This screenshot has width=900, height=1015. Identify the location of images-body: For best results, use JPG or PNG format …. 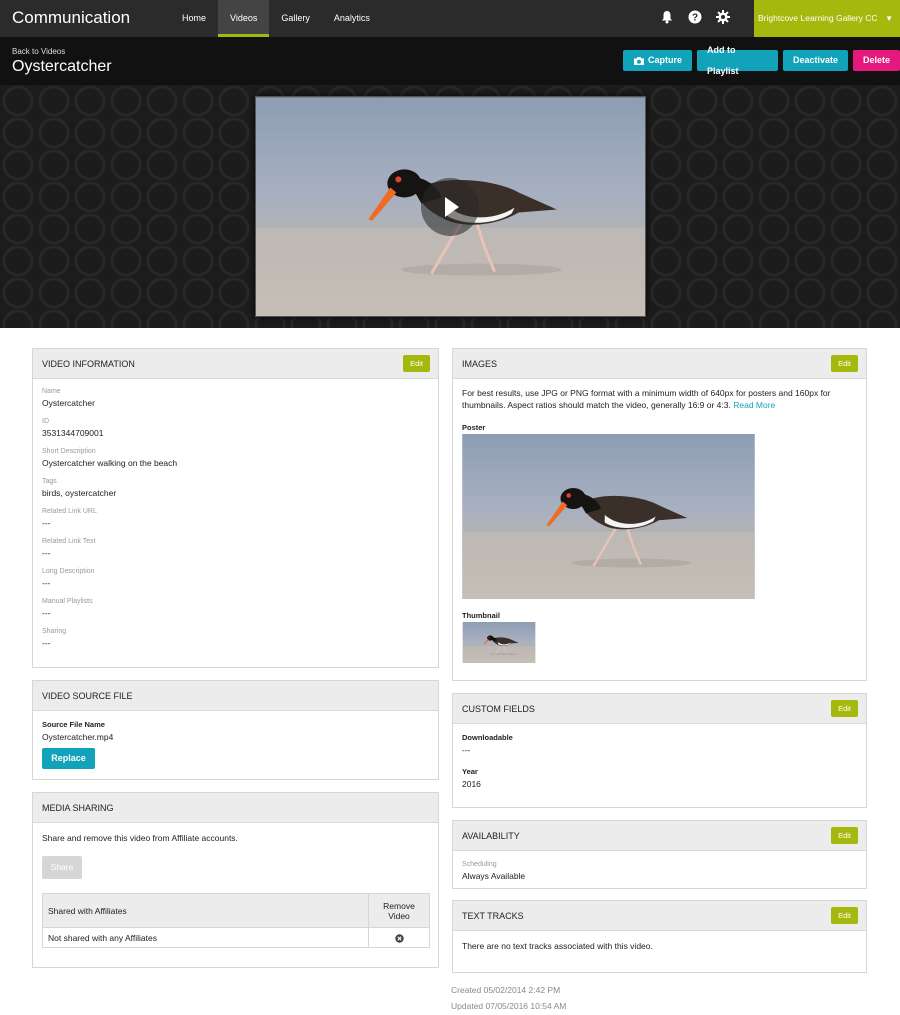
(659, 525).